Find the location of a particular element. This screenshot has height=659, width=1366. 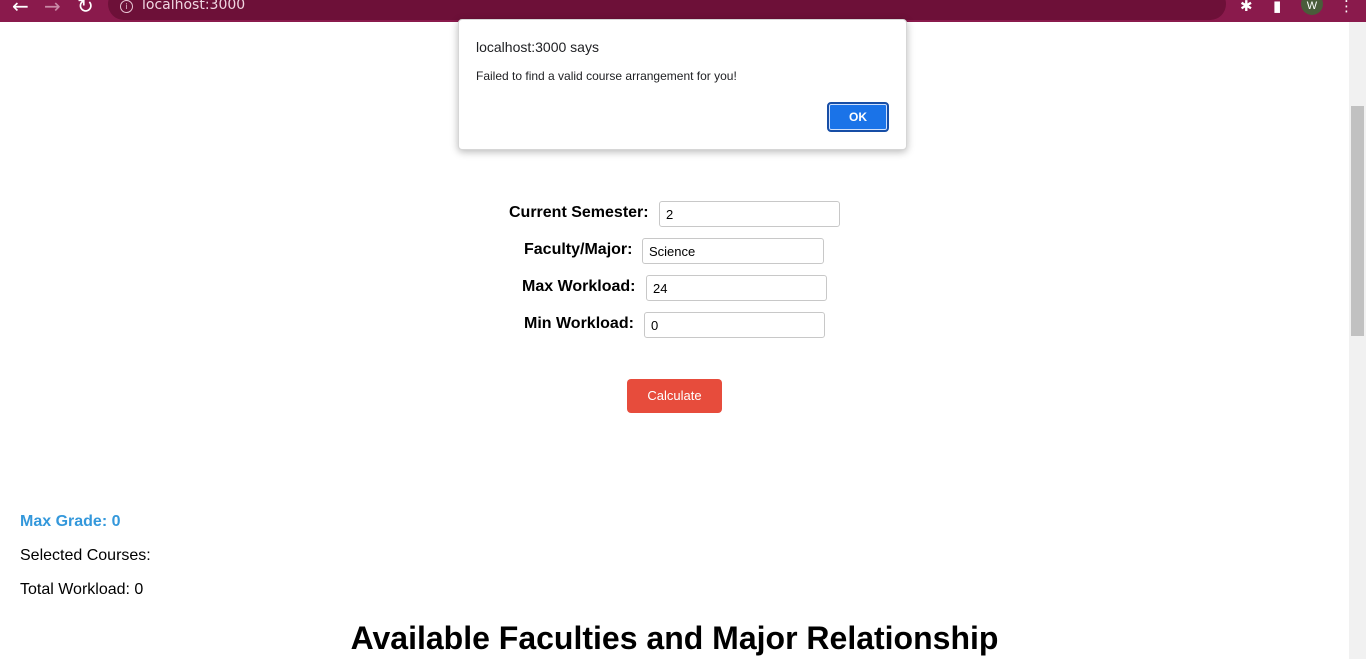

current-semester-input is located at coordinates (749, 214).